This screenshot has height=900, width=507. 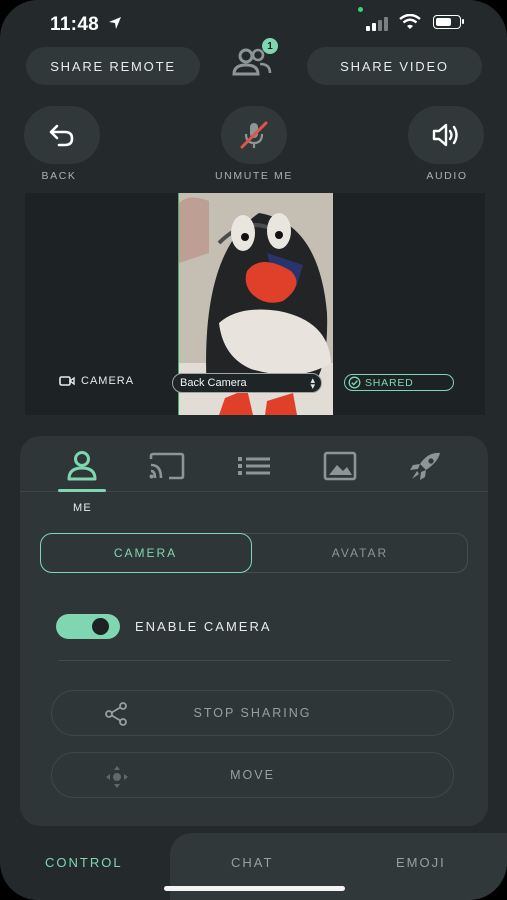 I want to click on tab-list, so click(x=254, y=466).